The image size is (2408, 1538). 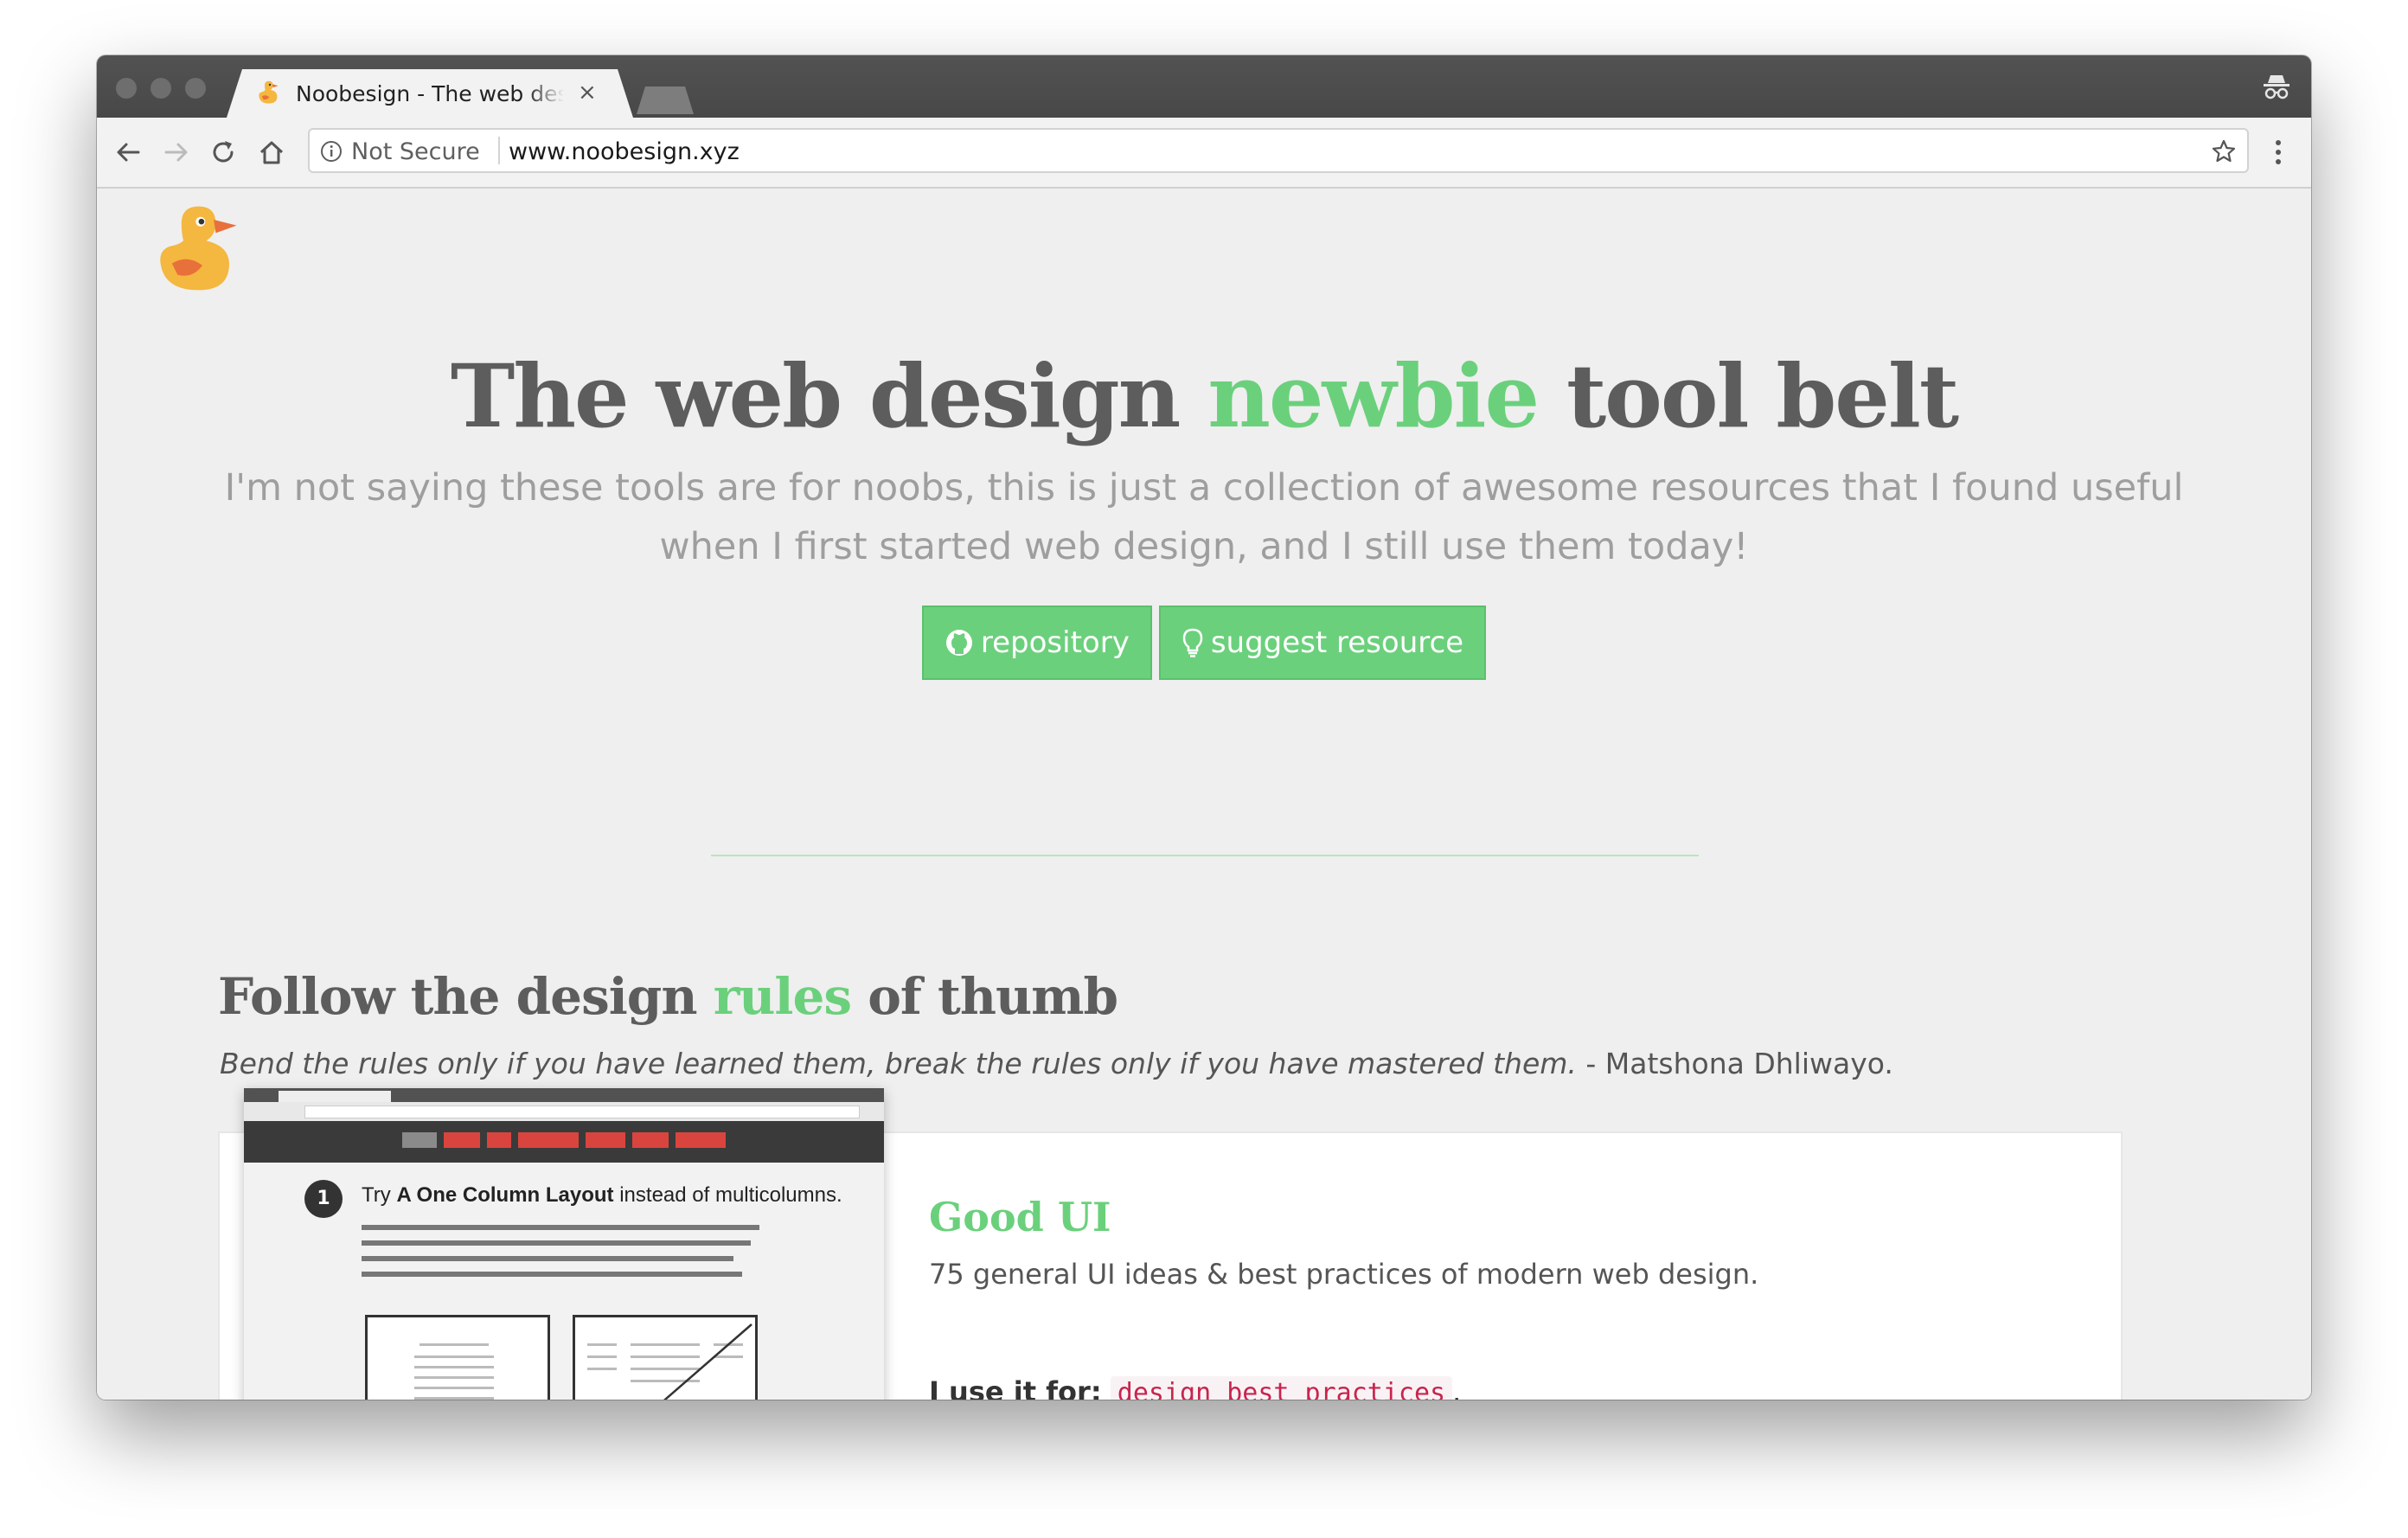 I want to click on suggest-resource-button: suggest resource, so click(x=1322, y=643).